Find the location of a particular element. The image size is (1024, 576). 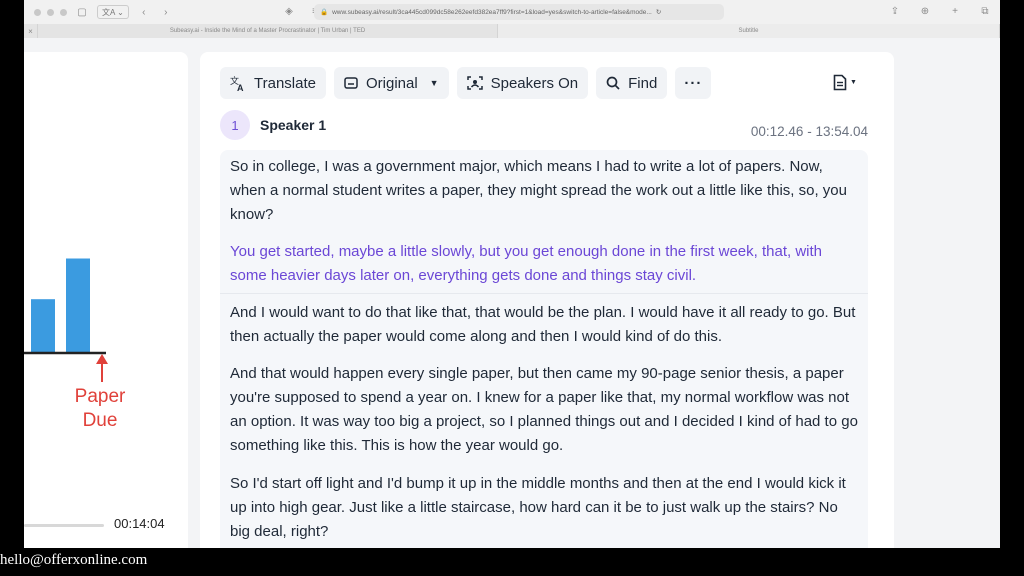

find-label: Find is located at coordinates (643, 83).